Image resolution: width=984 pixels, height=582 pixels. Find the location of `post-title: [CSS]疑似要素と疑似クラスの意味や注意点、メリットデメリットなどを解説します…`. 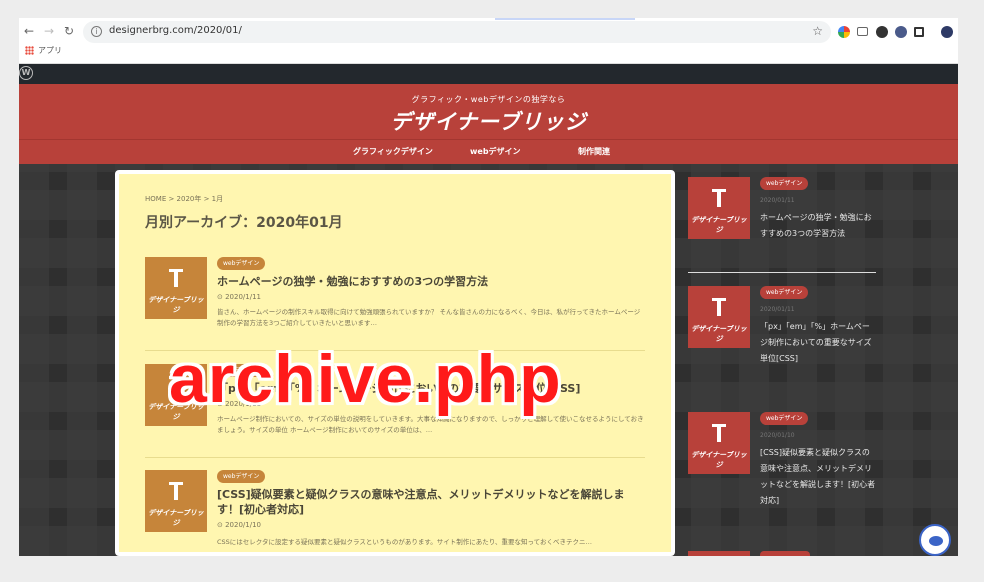

post-title: [CSS]疑似要素と疑似クラスの意味や注意点、メリットデメリットなどを解説します… is located at coordinates (431, 502).